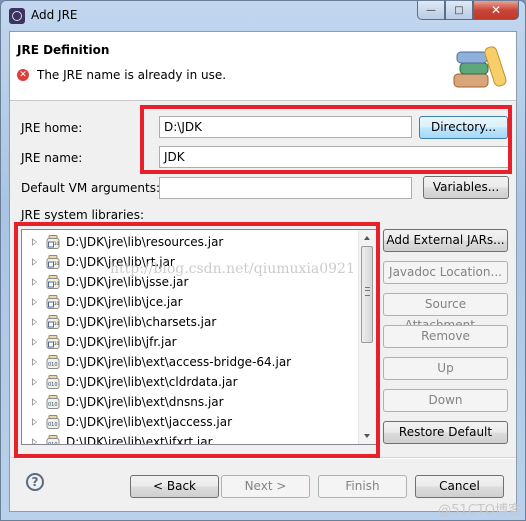  Describe the element at coordinates (63, 50) in the screenshot. I see `page-title: JRE Definition` at that location.